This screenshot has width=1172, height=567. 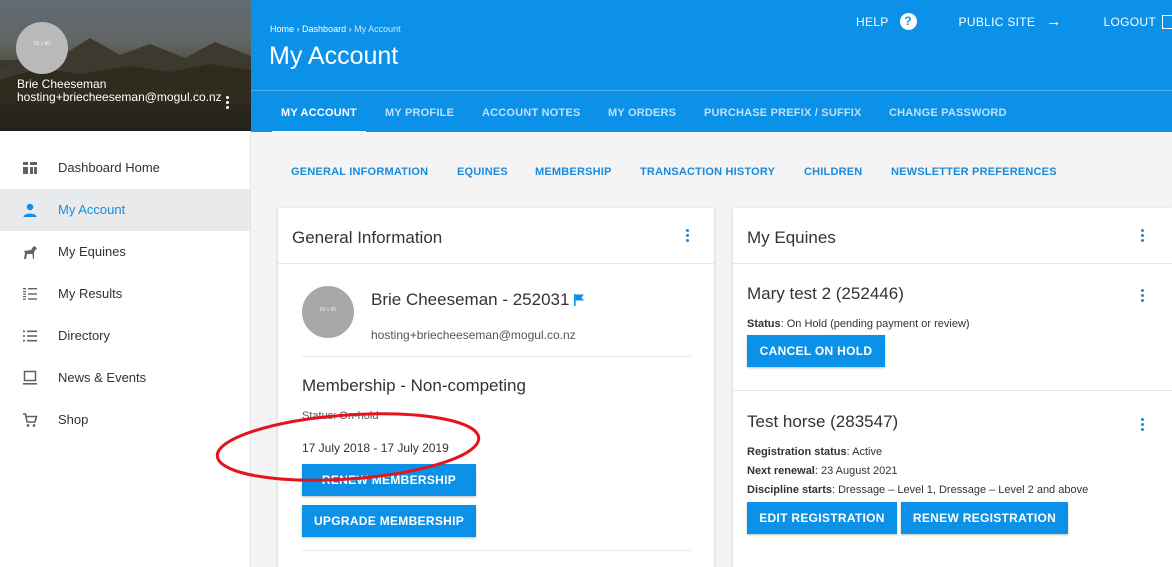 I want to click on subtab-general-information: GENERAL INFORMATION, so click(x=359, y=172).